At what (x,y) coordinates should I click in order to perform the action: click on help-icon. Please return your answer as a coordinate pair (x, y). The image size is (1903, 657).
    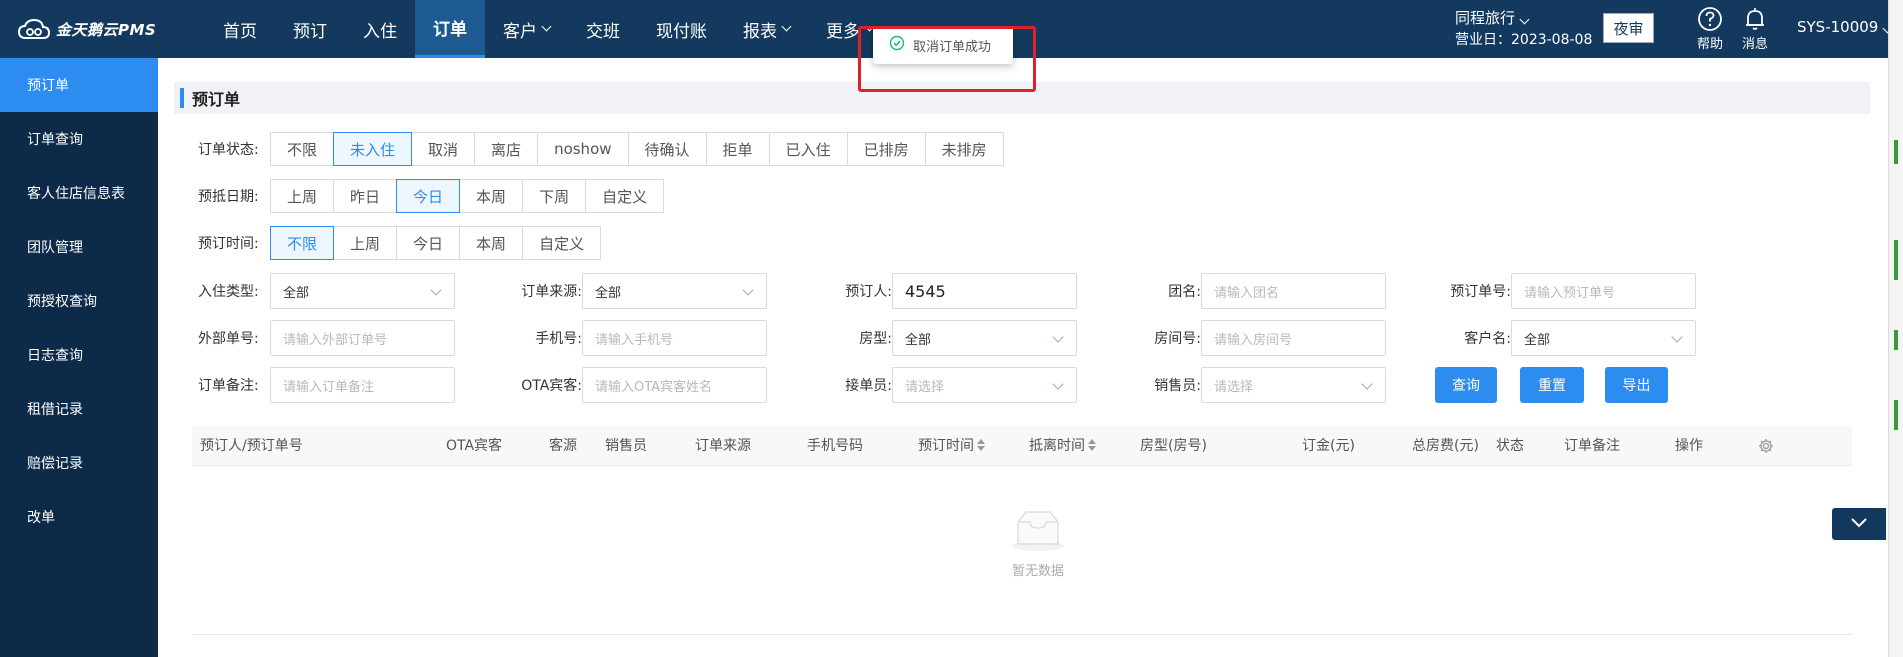
    Looking at the image, I should click on (1710, 19).